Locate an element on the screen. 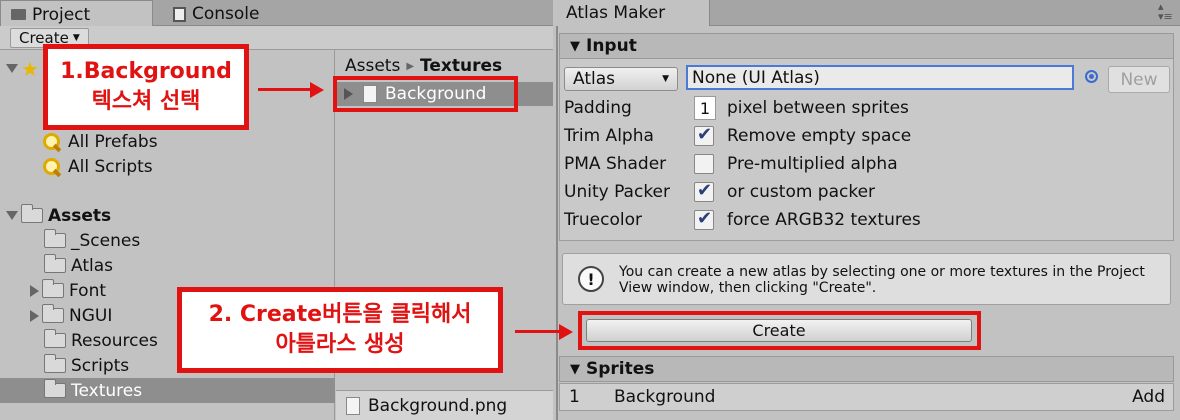 This screenshot has width=1180, height=420. padding-label: Padding is located at coordinates (598, 108).